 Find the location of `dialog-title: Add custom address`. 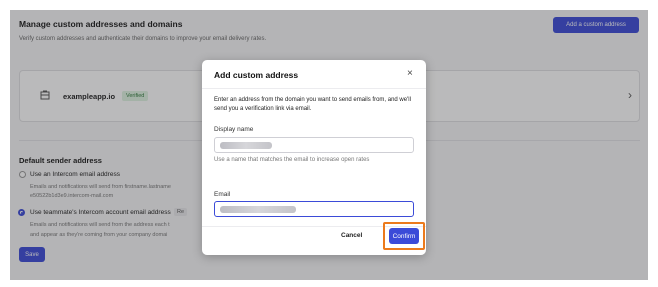

dialog-title: Add custom address is located at coordinates (256, 75).